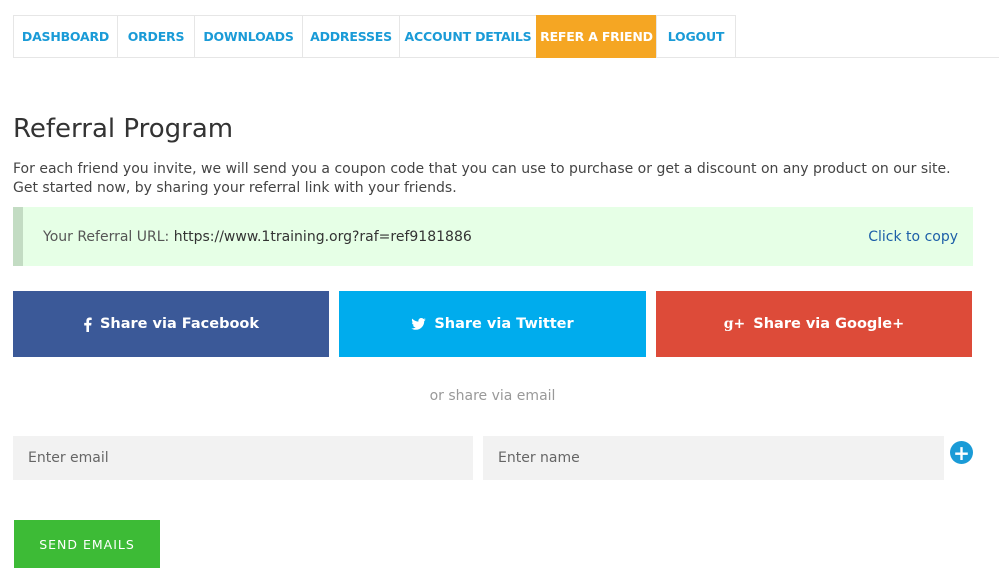 The width and height of the screenshot is (999, 577). What do you see at coordinates (467, 36) in the screenshot?
I see `tab-account-details: ACCOUNT DETAILS` at bounding box center [467, 36].